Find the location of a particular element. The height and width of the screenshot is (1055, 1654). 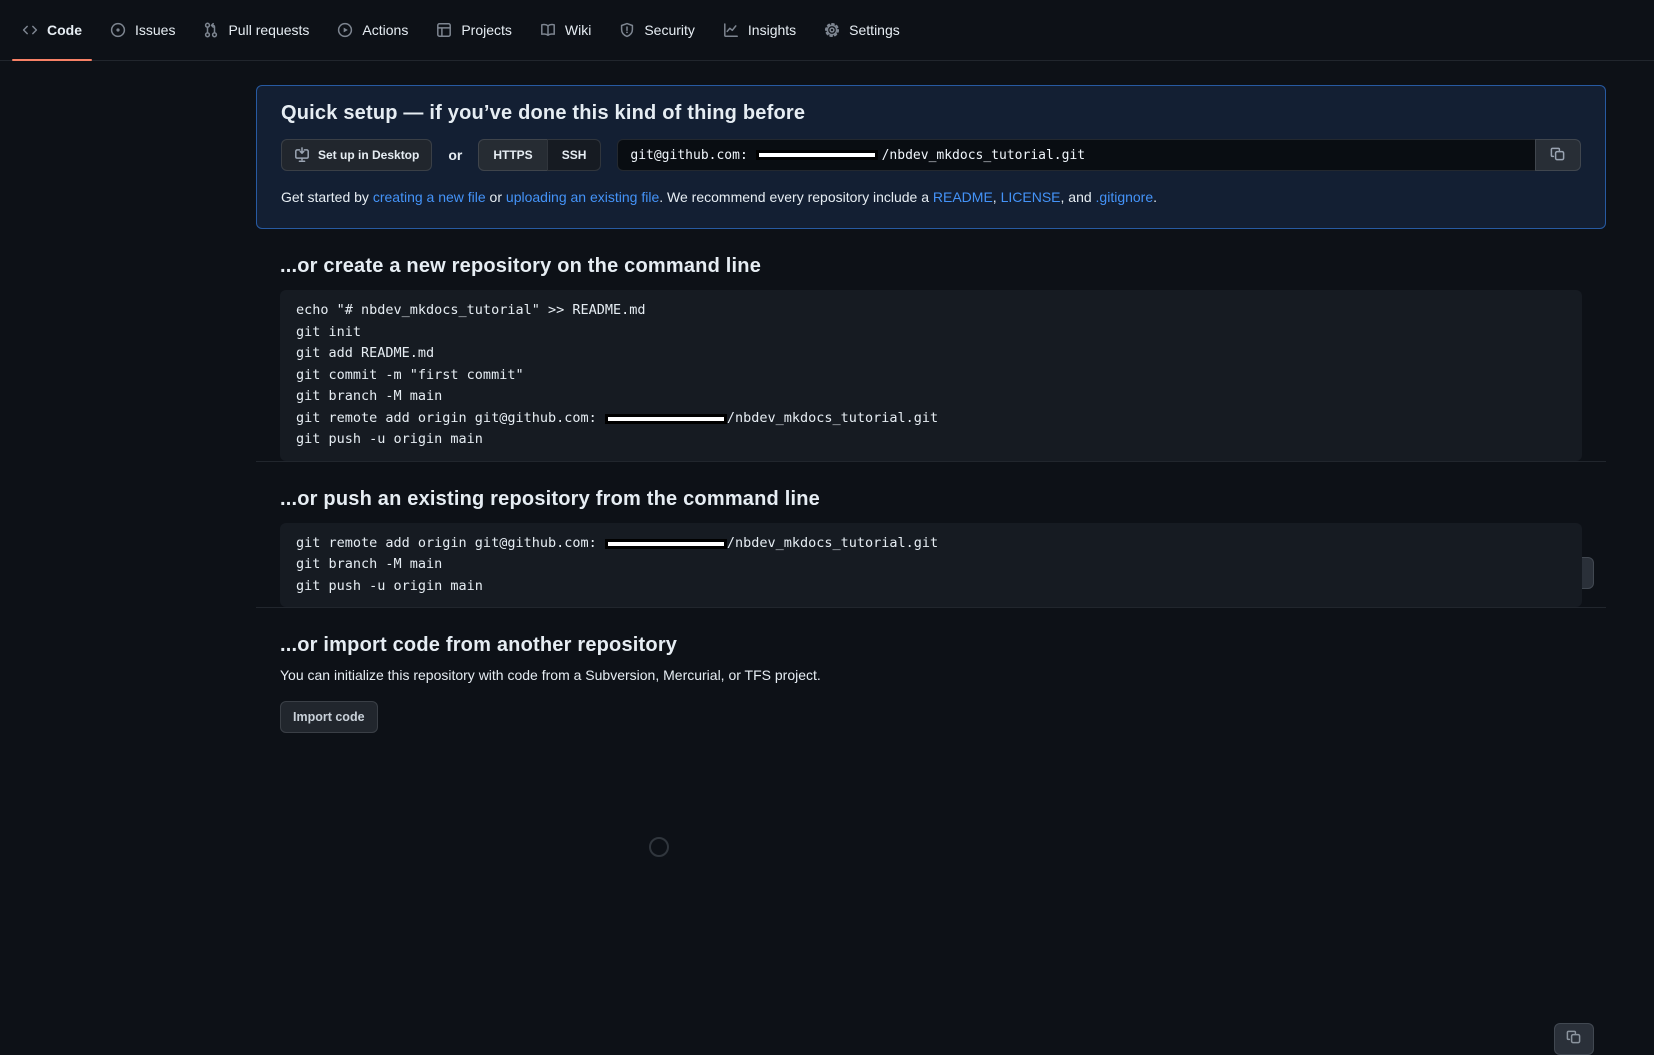

issue-opened-icon is located at coordinates (118, 30).